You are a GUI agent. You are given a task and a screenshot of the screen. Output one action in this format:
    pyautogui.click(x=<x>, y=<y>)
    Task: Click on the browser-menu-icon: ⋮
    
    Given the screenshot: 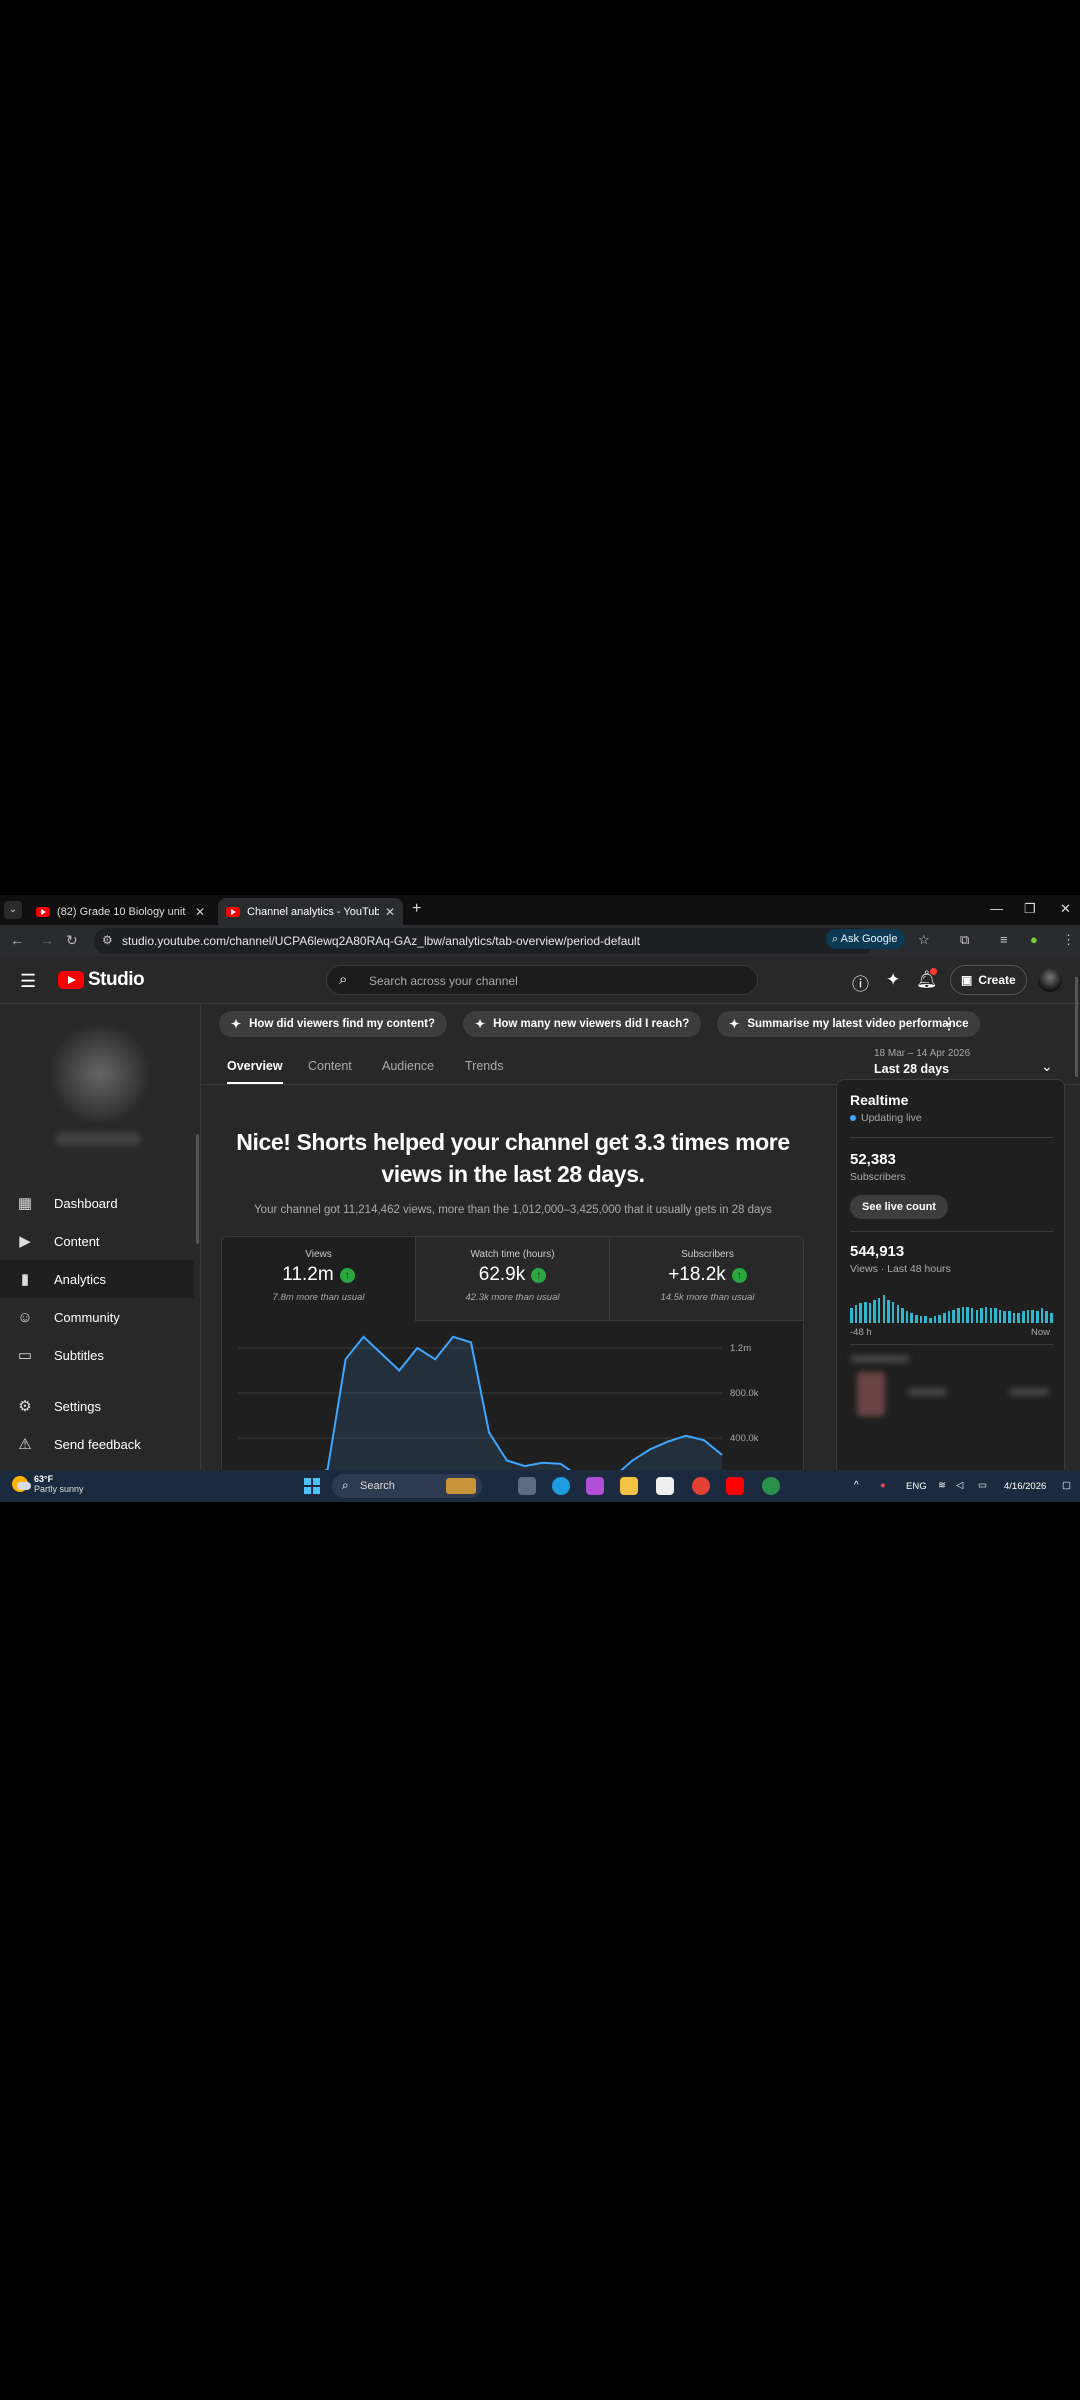 What is the action you would take?
    pyautogui.click(x=1068, y=940)
    